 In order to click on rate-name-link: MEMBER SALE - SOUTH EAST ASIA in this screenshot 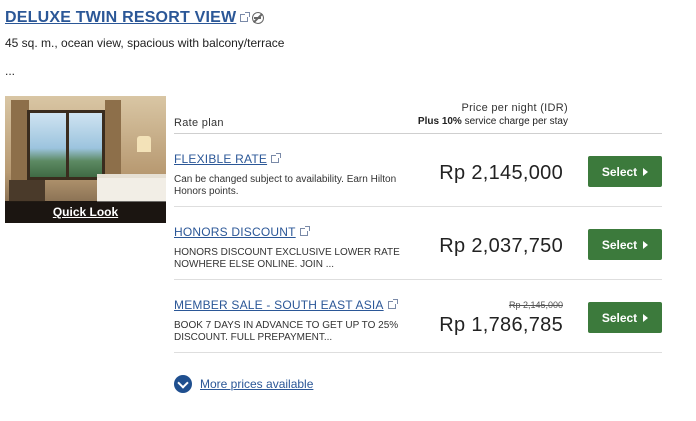, I will do `click(286, 305)`.